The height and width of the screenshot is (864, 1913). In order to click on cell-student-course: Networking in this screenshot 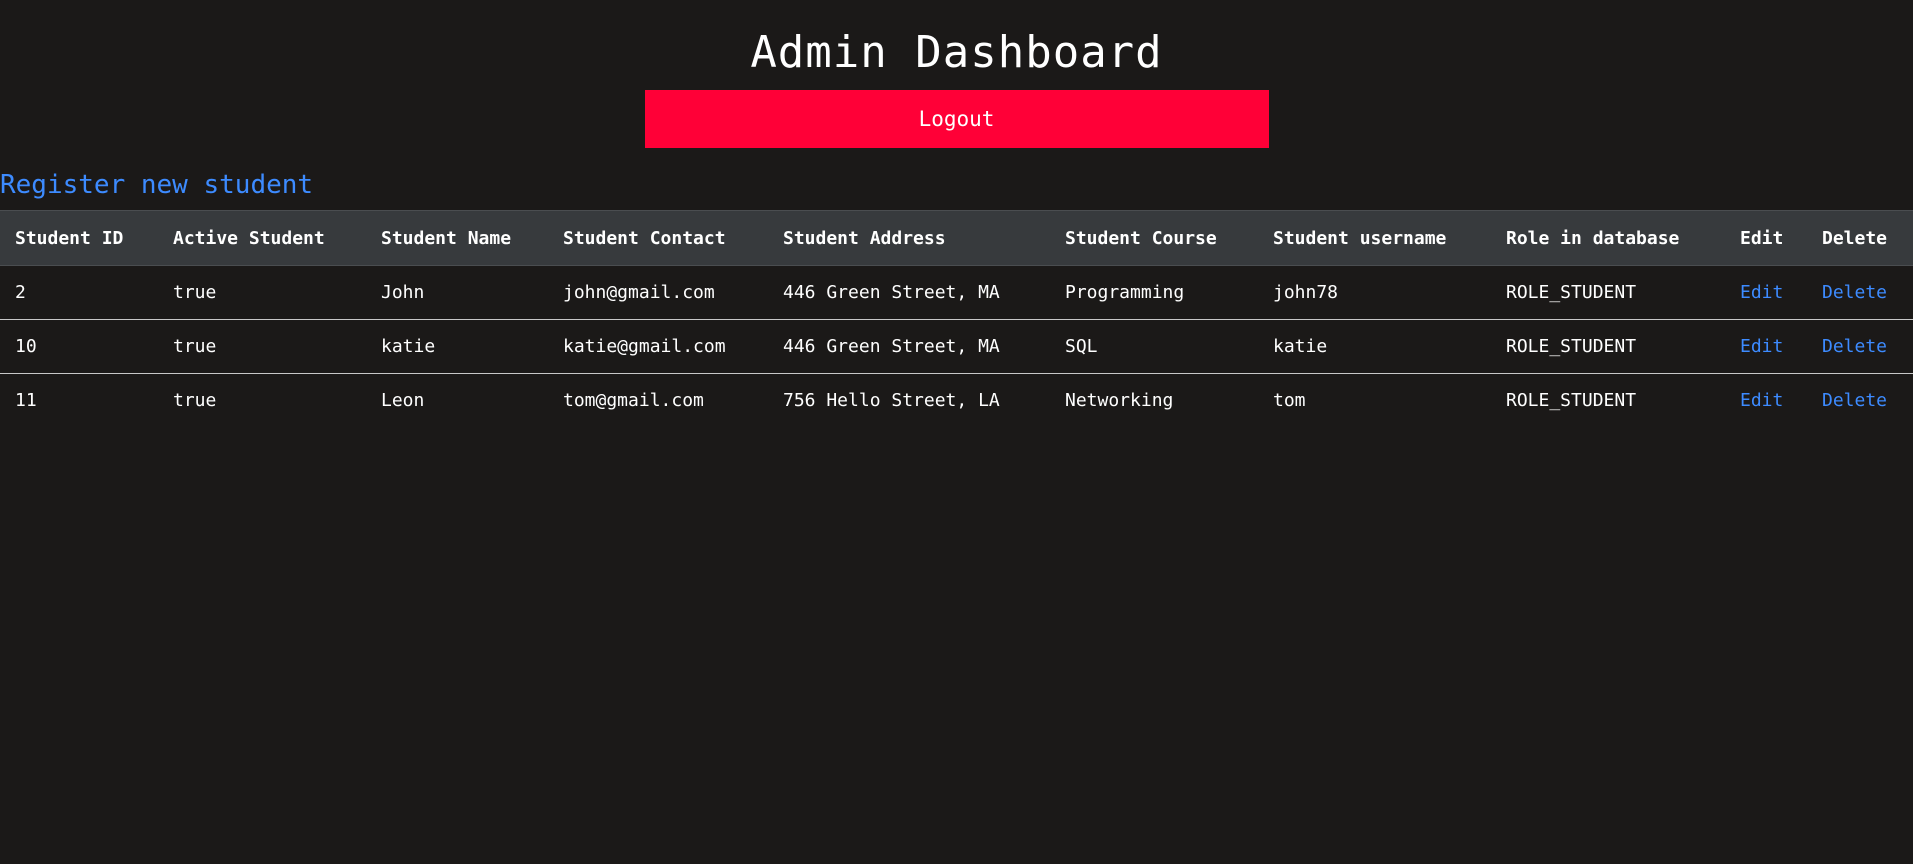, I will do `click(1119, 400)`.